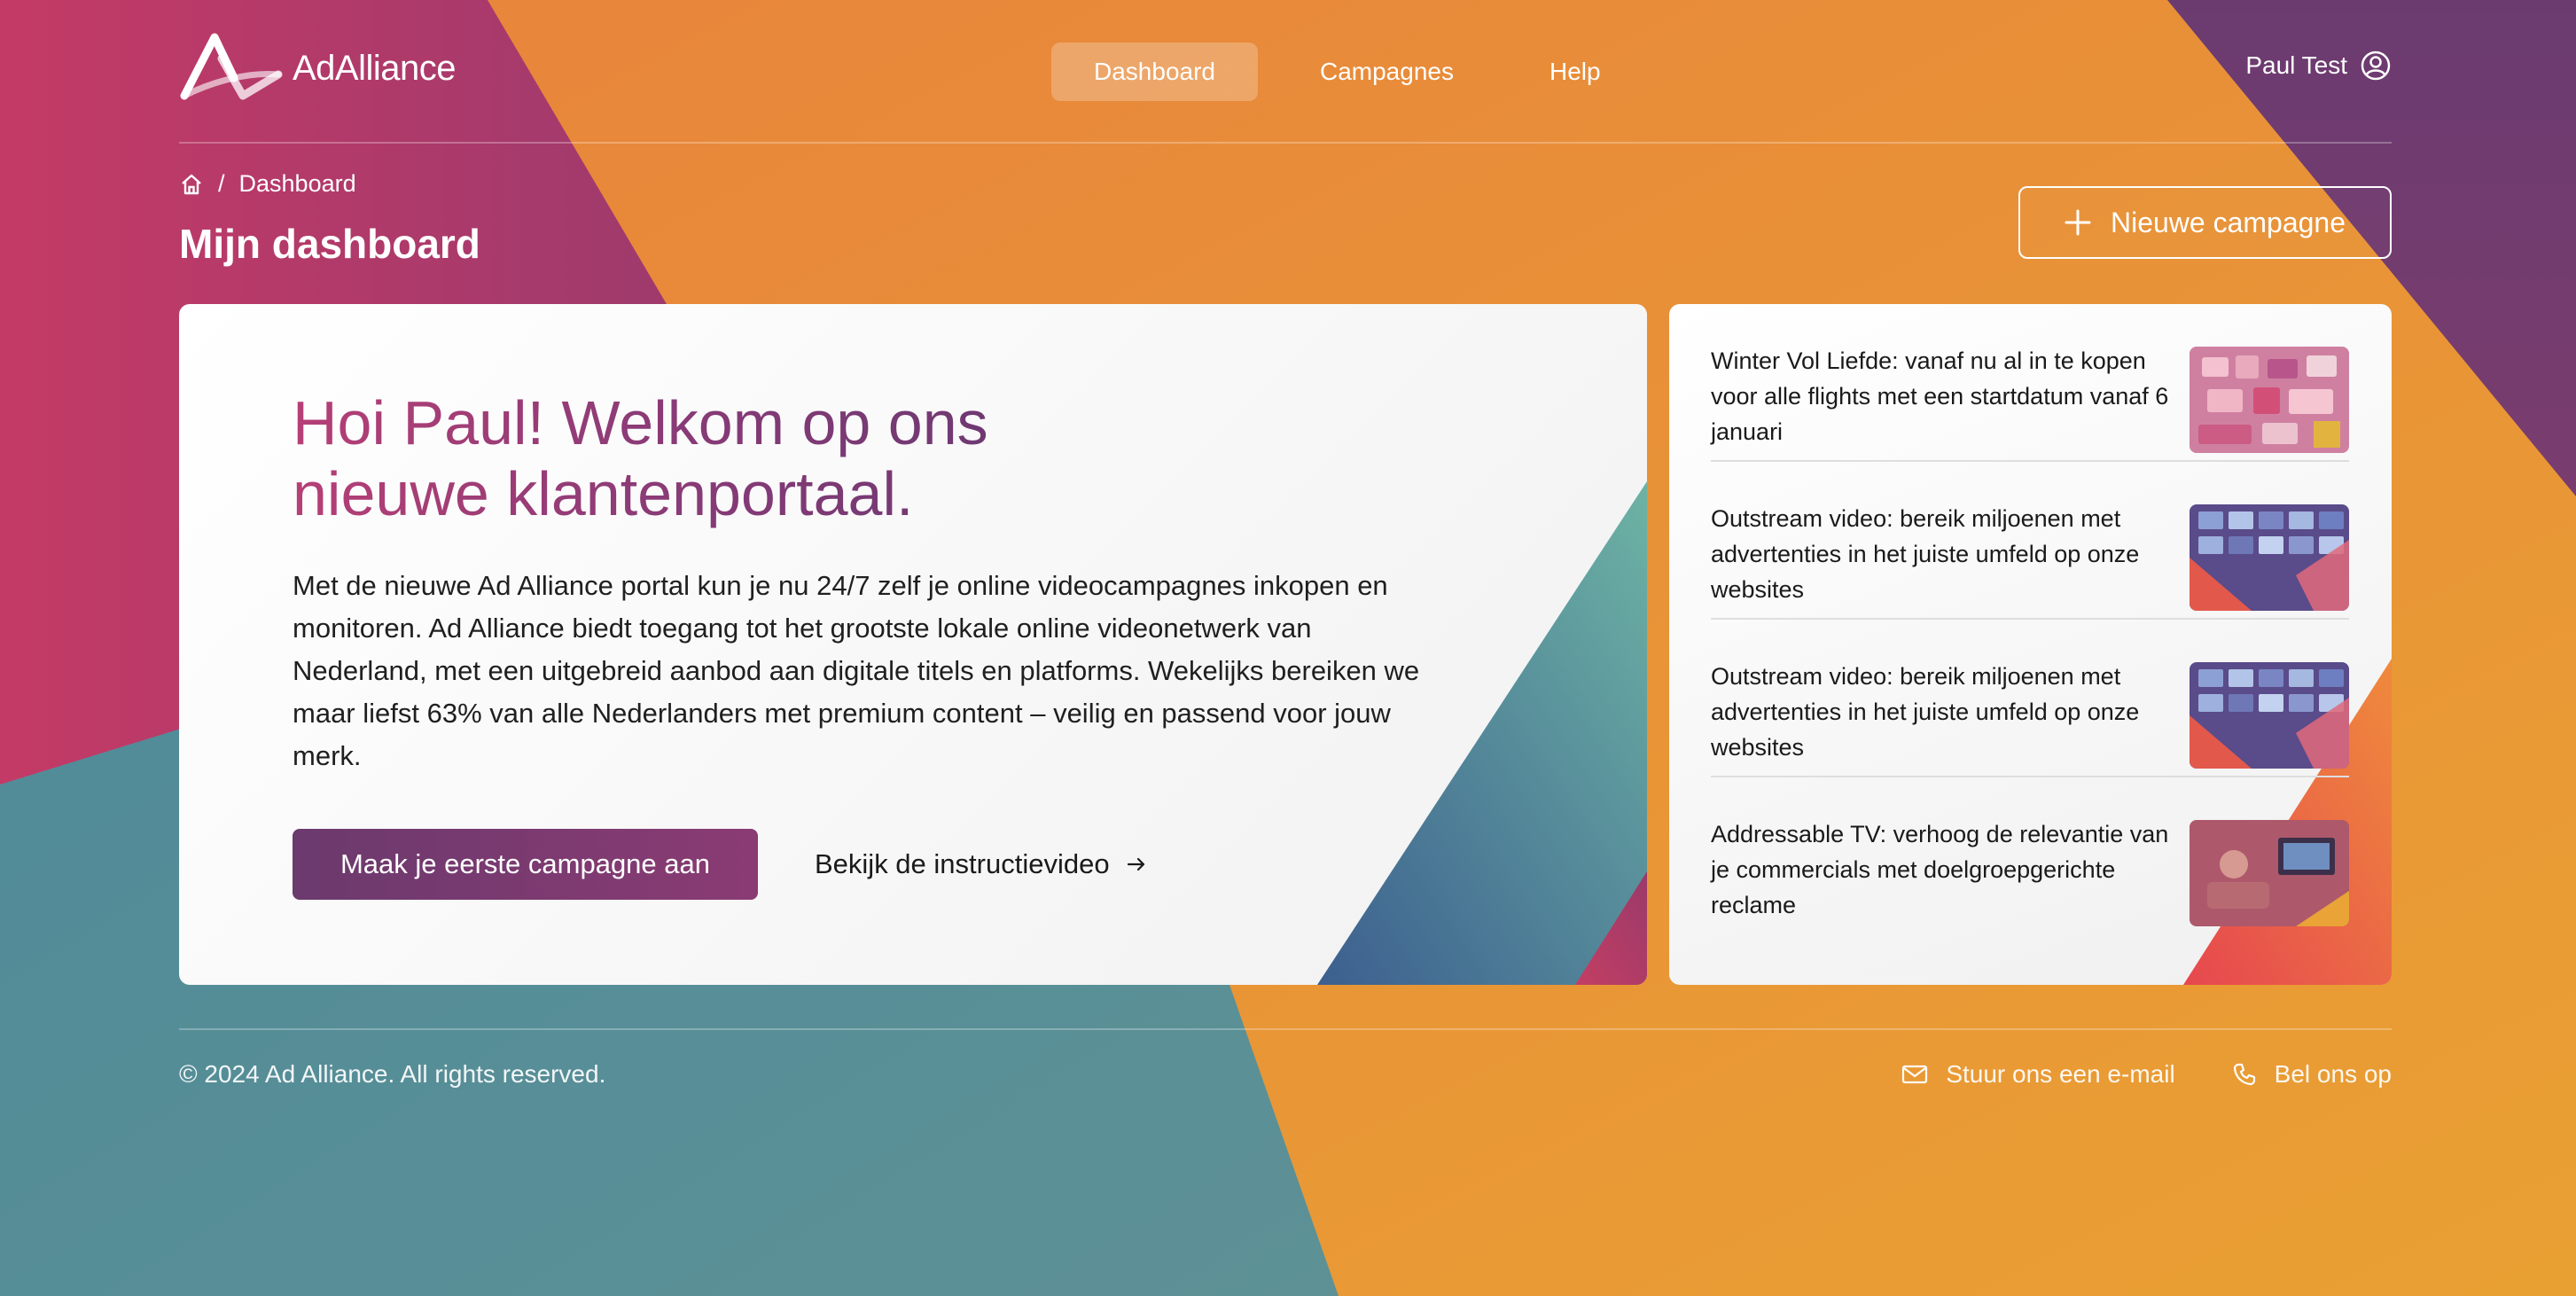 Image resolution: width=2576 pixels, height=1296 pixels. I want to click on phone-link: Bel ons op, so click(2312, 1074).